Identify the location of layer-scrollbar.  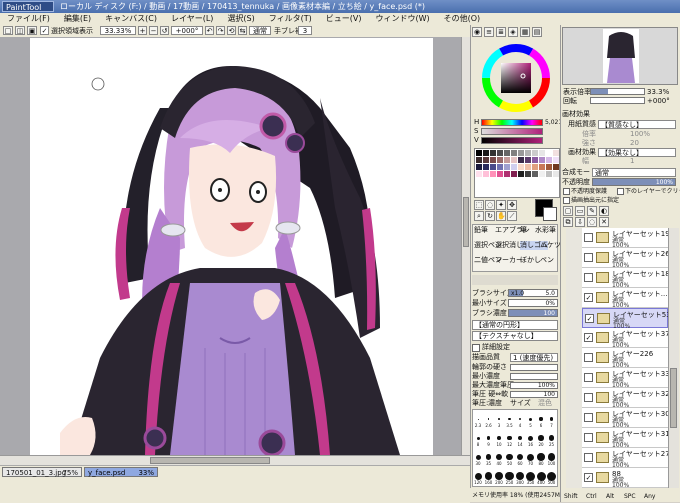
(673, 358).